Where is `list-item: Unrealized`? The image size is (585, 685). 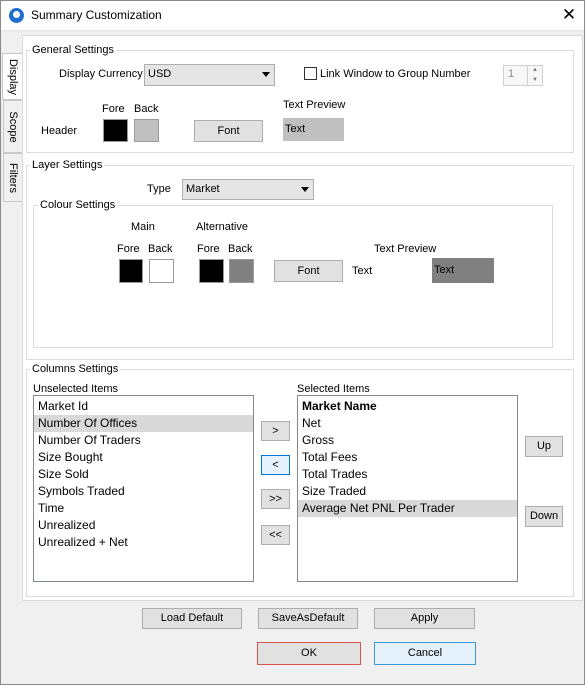 list-item: Unrealized is located at coordinates (143, 525).